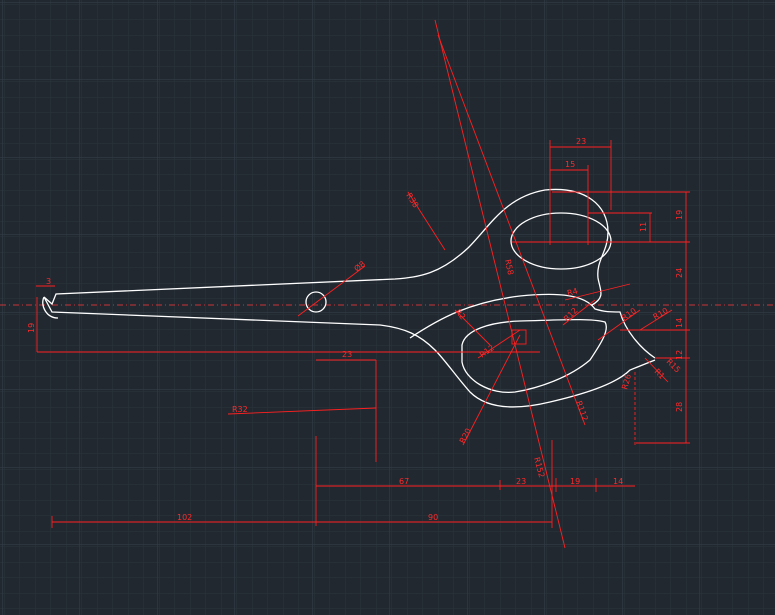 The height and width of the screenshot is (615, 775). Describe the element at coordinates (575, 481) in the screenshot. I see `dim-19-bottom: 19` at that location.